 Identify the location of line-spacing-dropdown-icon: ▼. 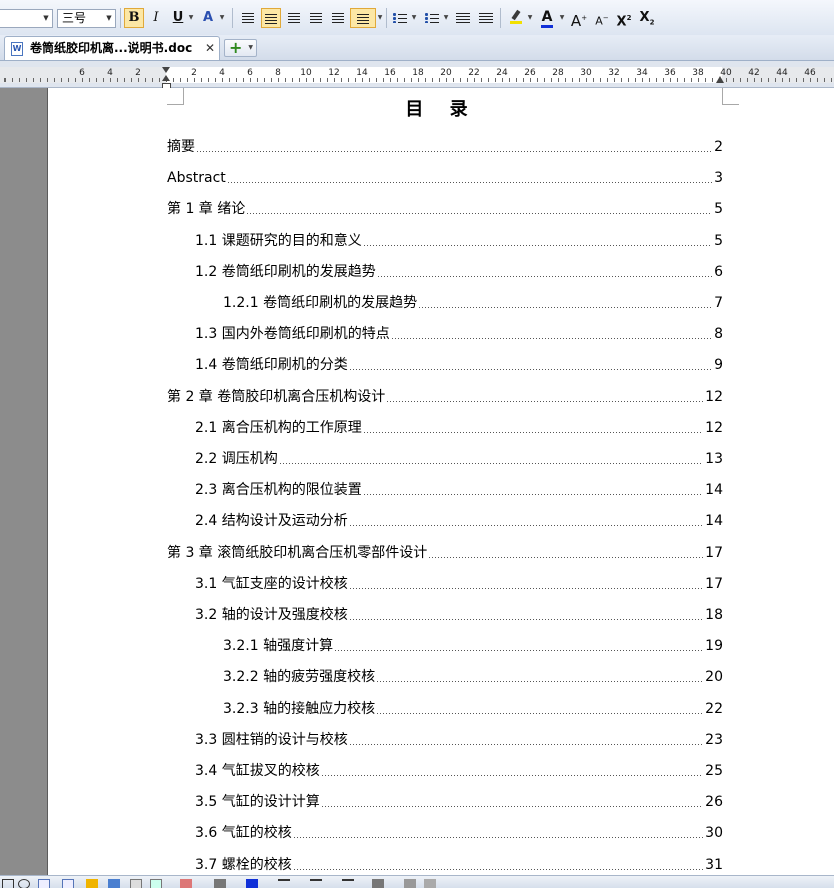
(380, 18).